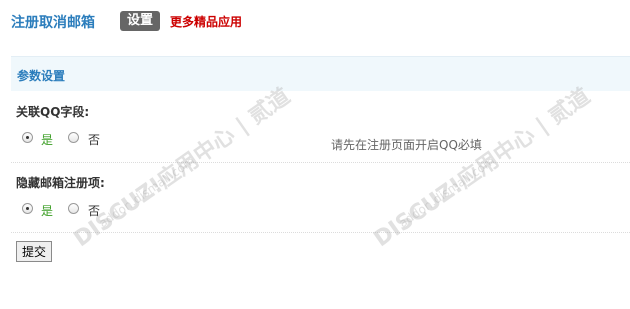 The width and height of the screenshot is (630, 309). What do you see at coordinates (27, 137) in the screenshot?
I see `qq-field-yes-radio` at bounding box center [27, 137].